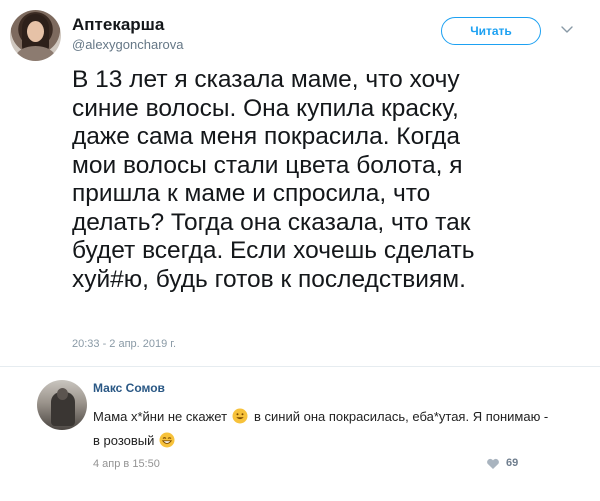  Describe the element at coordinates (493, 464) in the screenshot. I see `heart-icon` at that location.